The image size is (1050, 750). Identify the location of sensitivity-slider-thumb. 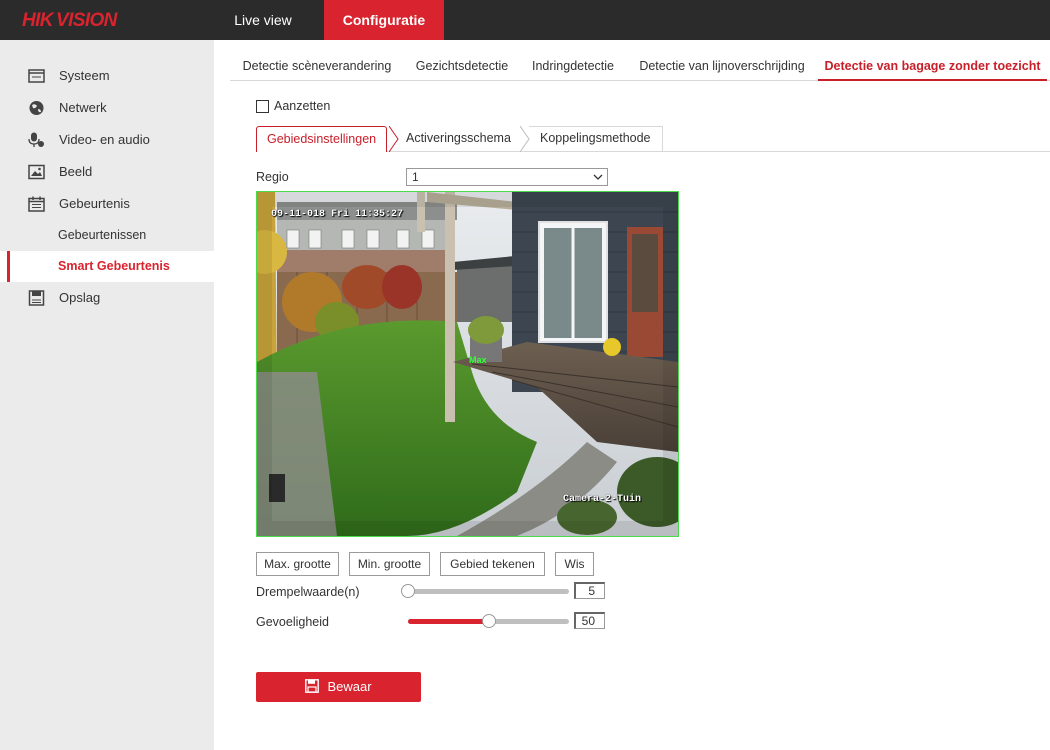
(488, 621).